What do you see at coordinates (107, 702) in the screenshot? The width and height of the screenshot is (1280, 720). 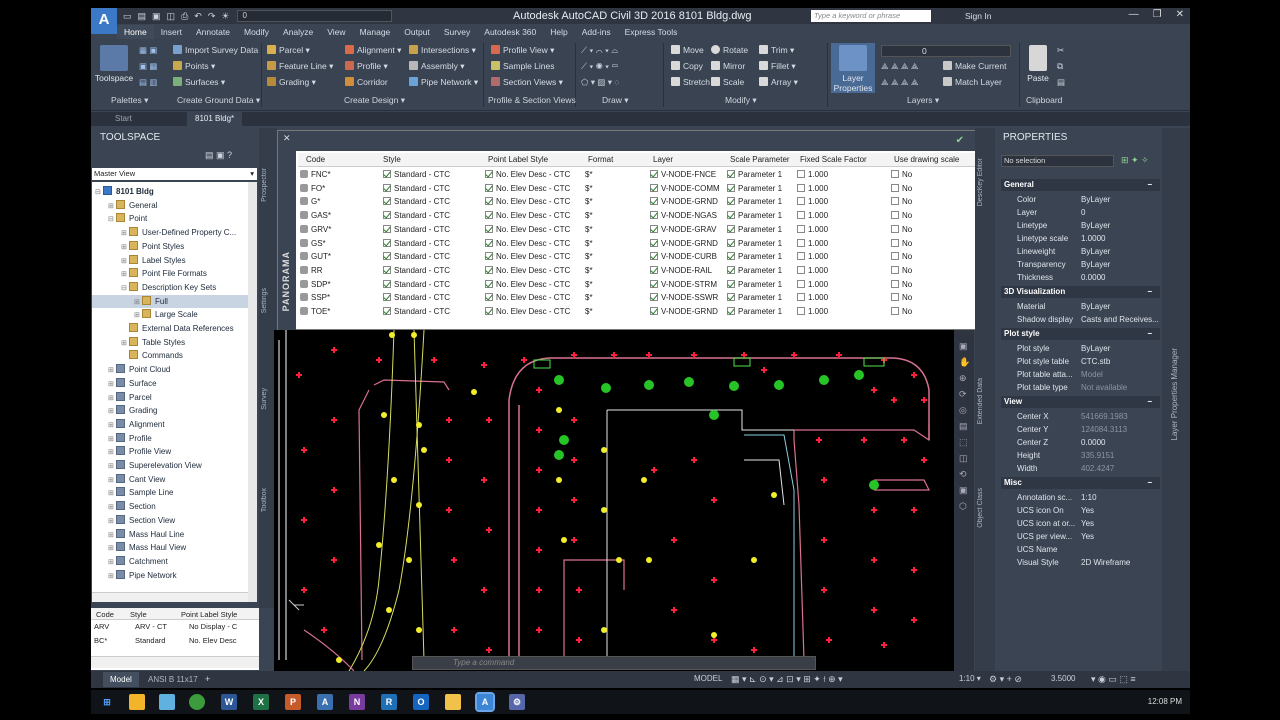 I see `windows-icon: ⊞` at bounding box center [107, 702].